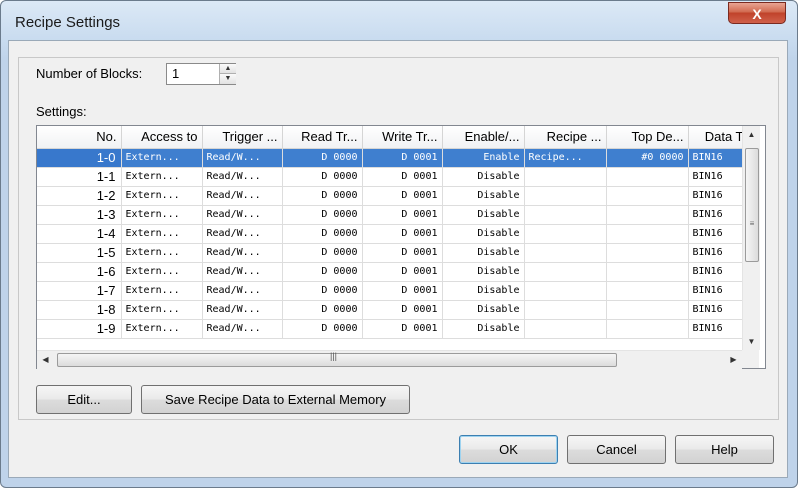 The image size is (798, 488). Describe the element at coordinates (45, 360) in the screenshot. I see `scroll-left-arrow-icon: ◀` at that location.